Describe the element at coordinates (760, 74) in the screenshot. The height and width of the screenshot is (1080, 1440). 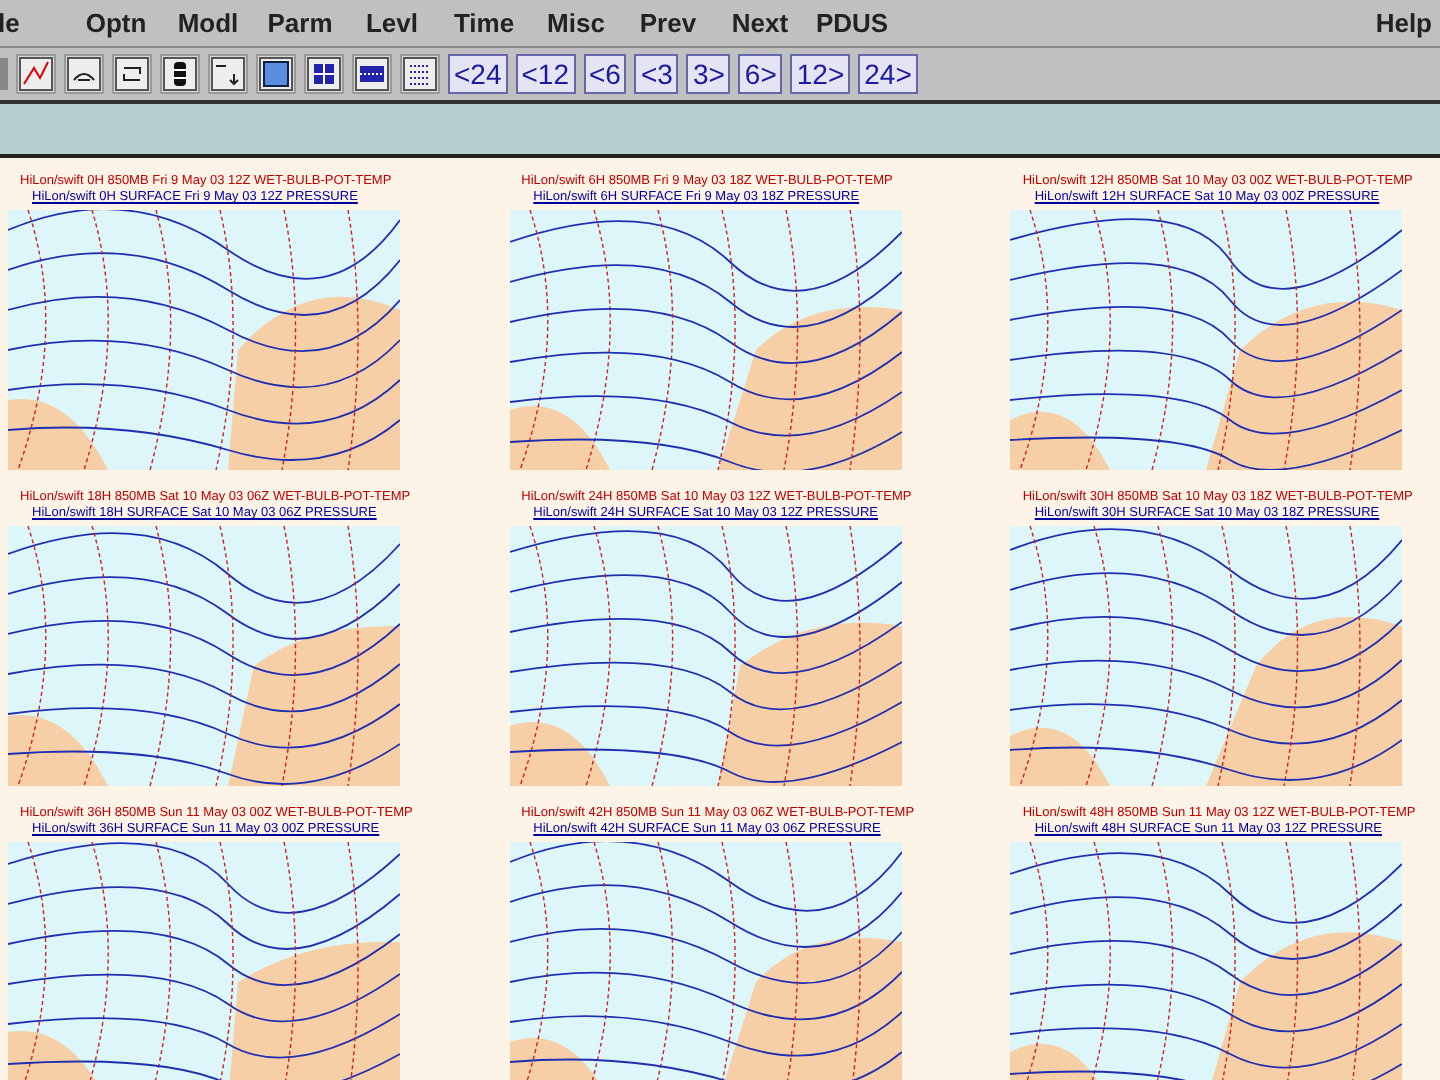
I see `time-step-button: 6>` at that location.